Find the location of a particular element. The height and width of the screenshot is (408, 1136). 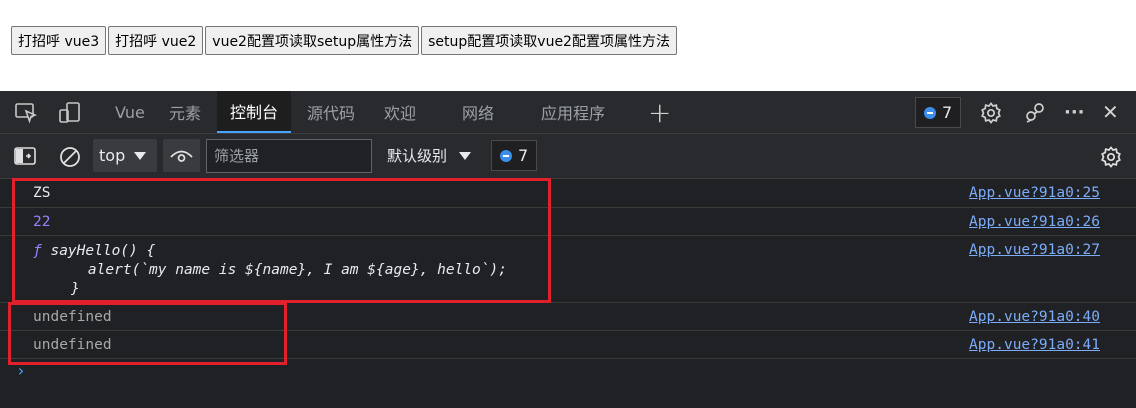

function-signature: sayHello() { is located at coordinates (103, 251).